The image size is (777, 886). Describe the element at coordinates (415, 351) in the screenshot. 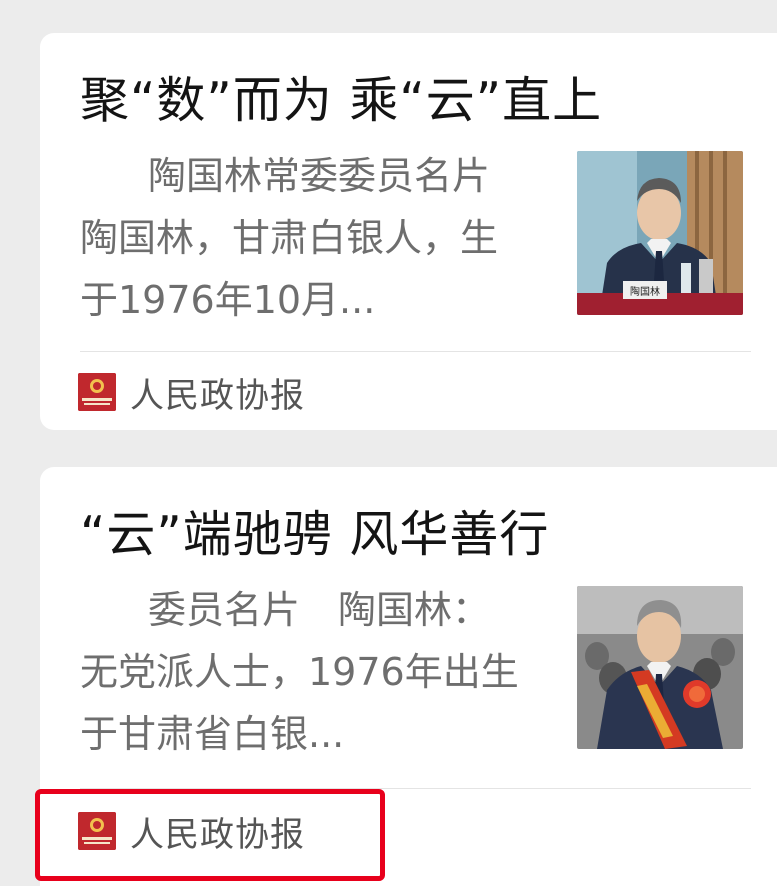

I see `card-divider` at that location.